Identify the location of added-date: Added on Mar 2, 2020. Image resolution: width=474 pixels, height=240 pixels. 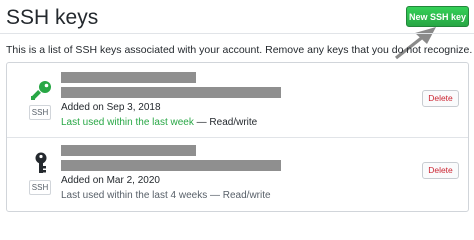
(110, 180).